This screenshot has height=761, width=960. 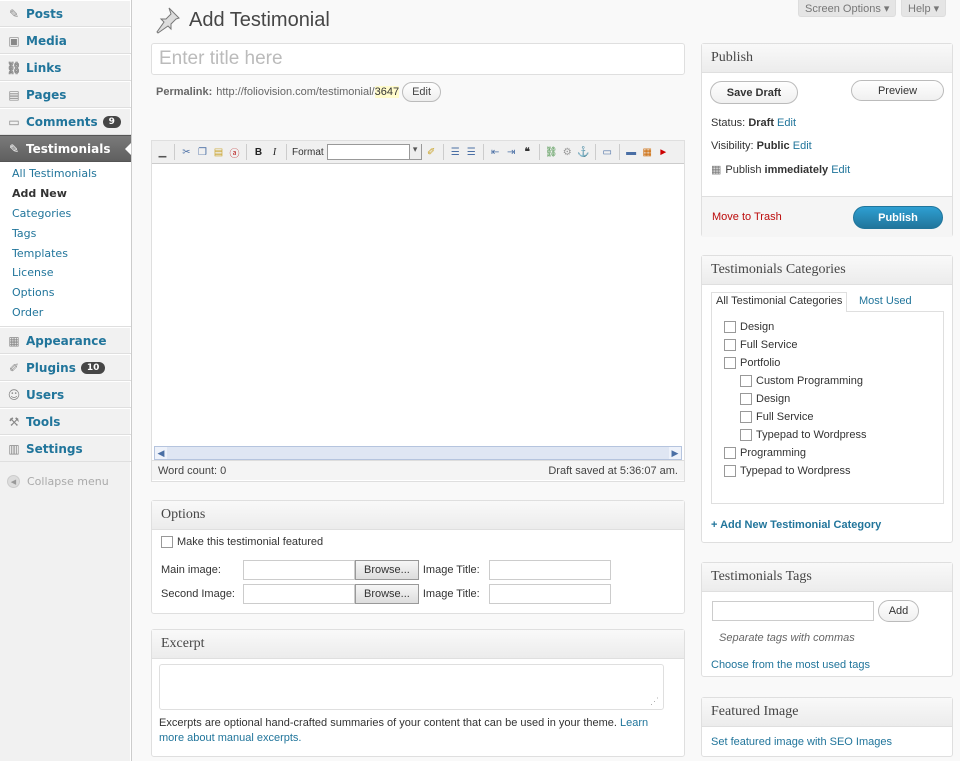 I want to click on blockquote-icon: ❝, so click(x=527, y=152).